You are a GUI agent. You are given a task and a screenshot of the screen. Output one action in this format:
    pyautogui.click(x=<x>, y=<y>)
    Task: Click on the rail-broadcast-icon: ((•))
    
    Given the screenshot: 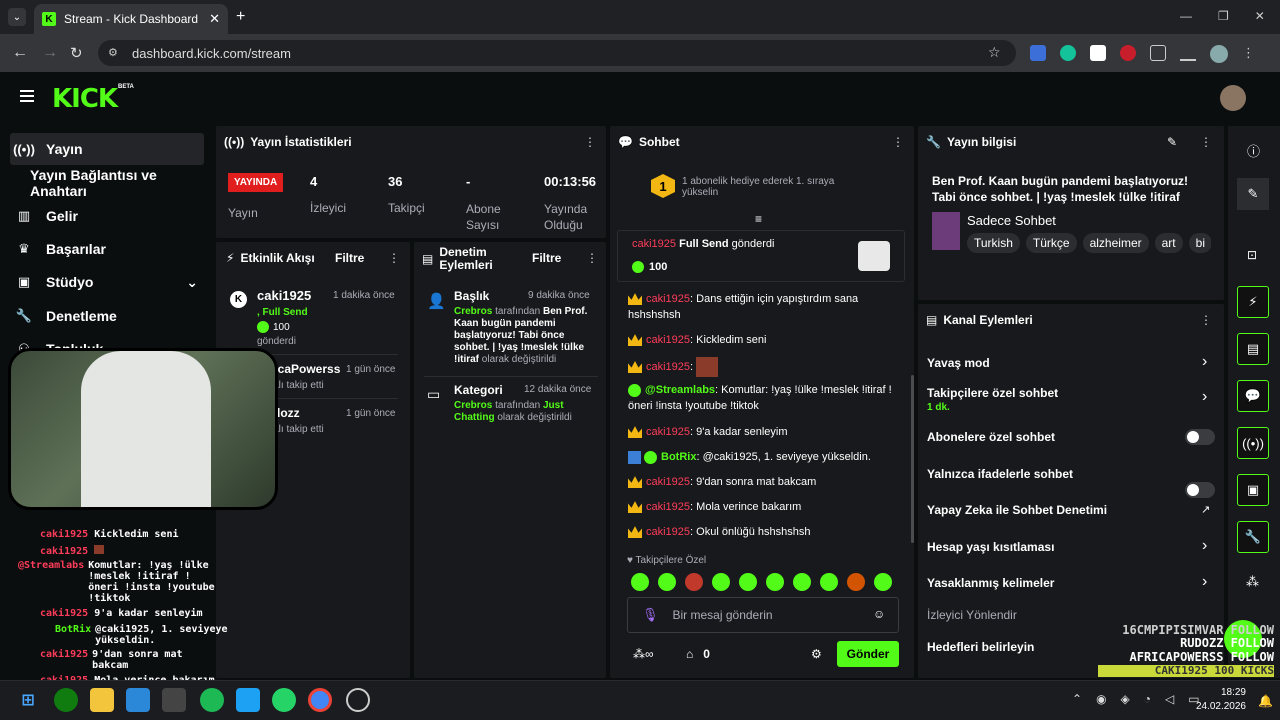 What is the action you would take?
    pyautogui.click(x=1253, y=443)
    